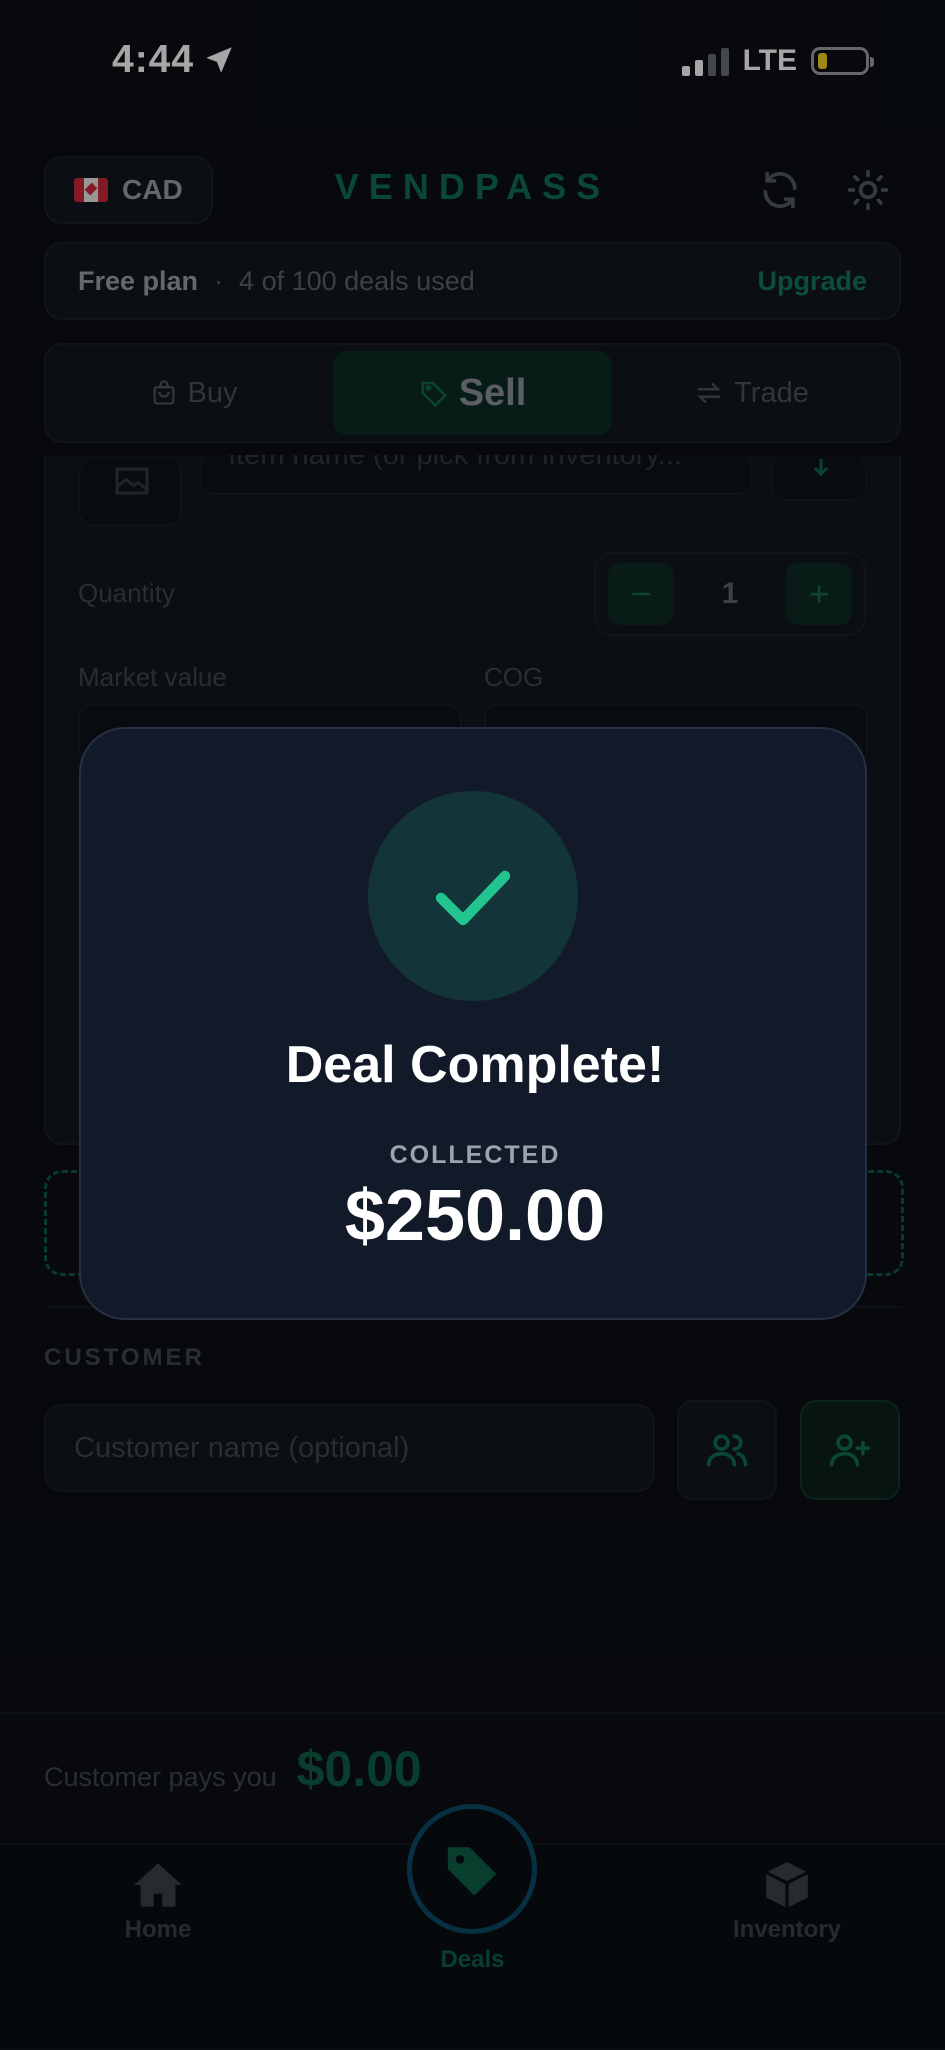 The height and width of the screenshot is (2050, 945). I want to click on success-badge, so click(473, 896).